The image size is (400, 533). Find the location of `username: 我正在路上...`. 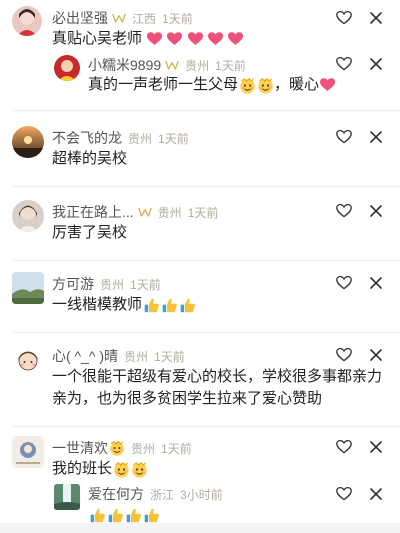

username: 我正在路上... is located at coordinates (93, 212).